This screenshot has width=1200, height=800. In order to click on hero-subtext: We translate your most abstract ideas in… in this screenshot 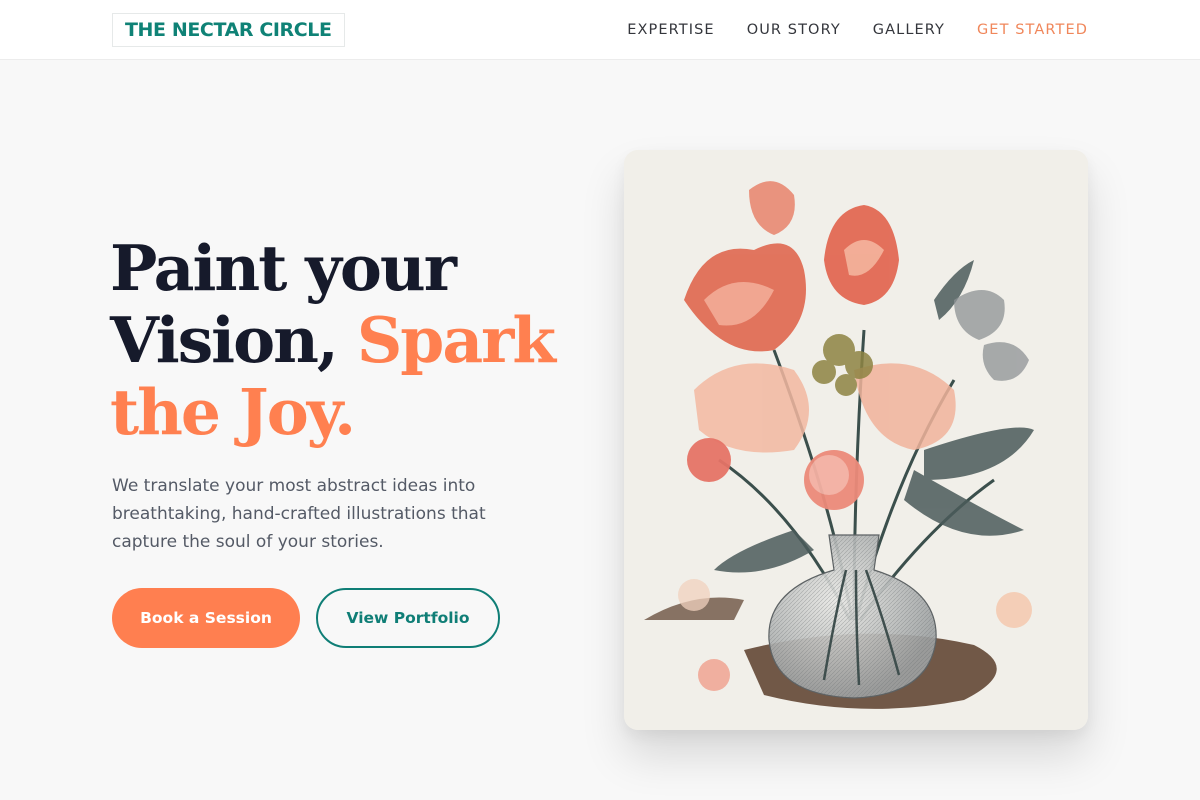, I will do `click(299, 514)`.